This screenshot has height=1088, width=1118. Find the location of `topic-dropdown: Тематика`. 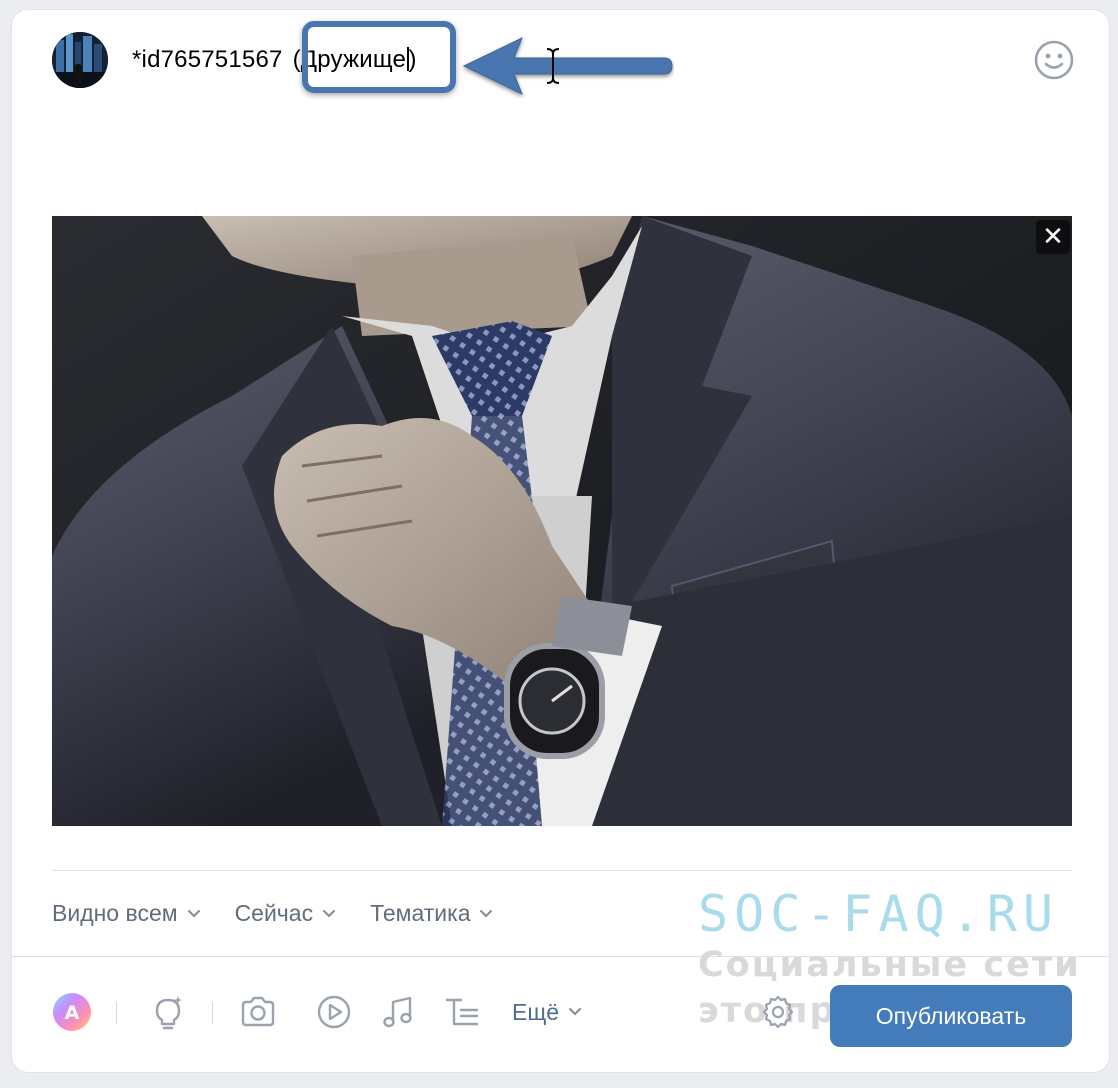

topic-dropdown: Тематика is located at coordinates (431, 913).